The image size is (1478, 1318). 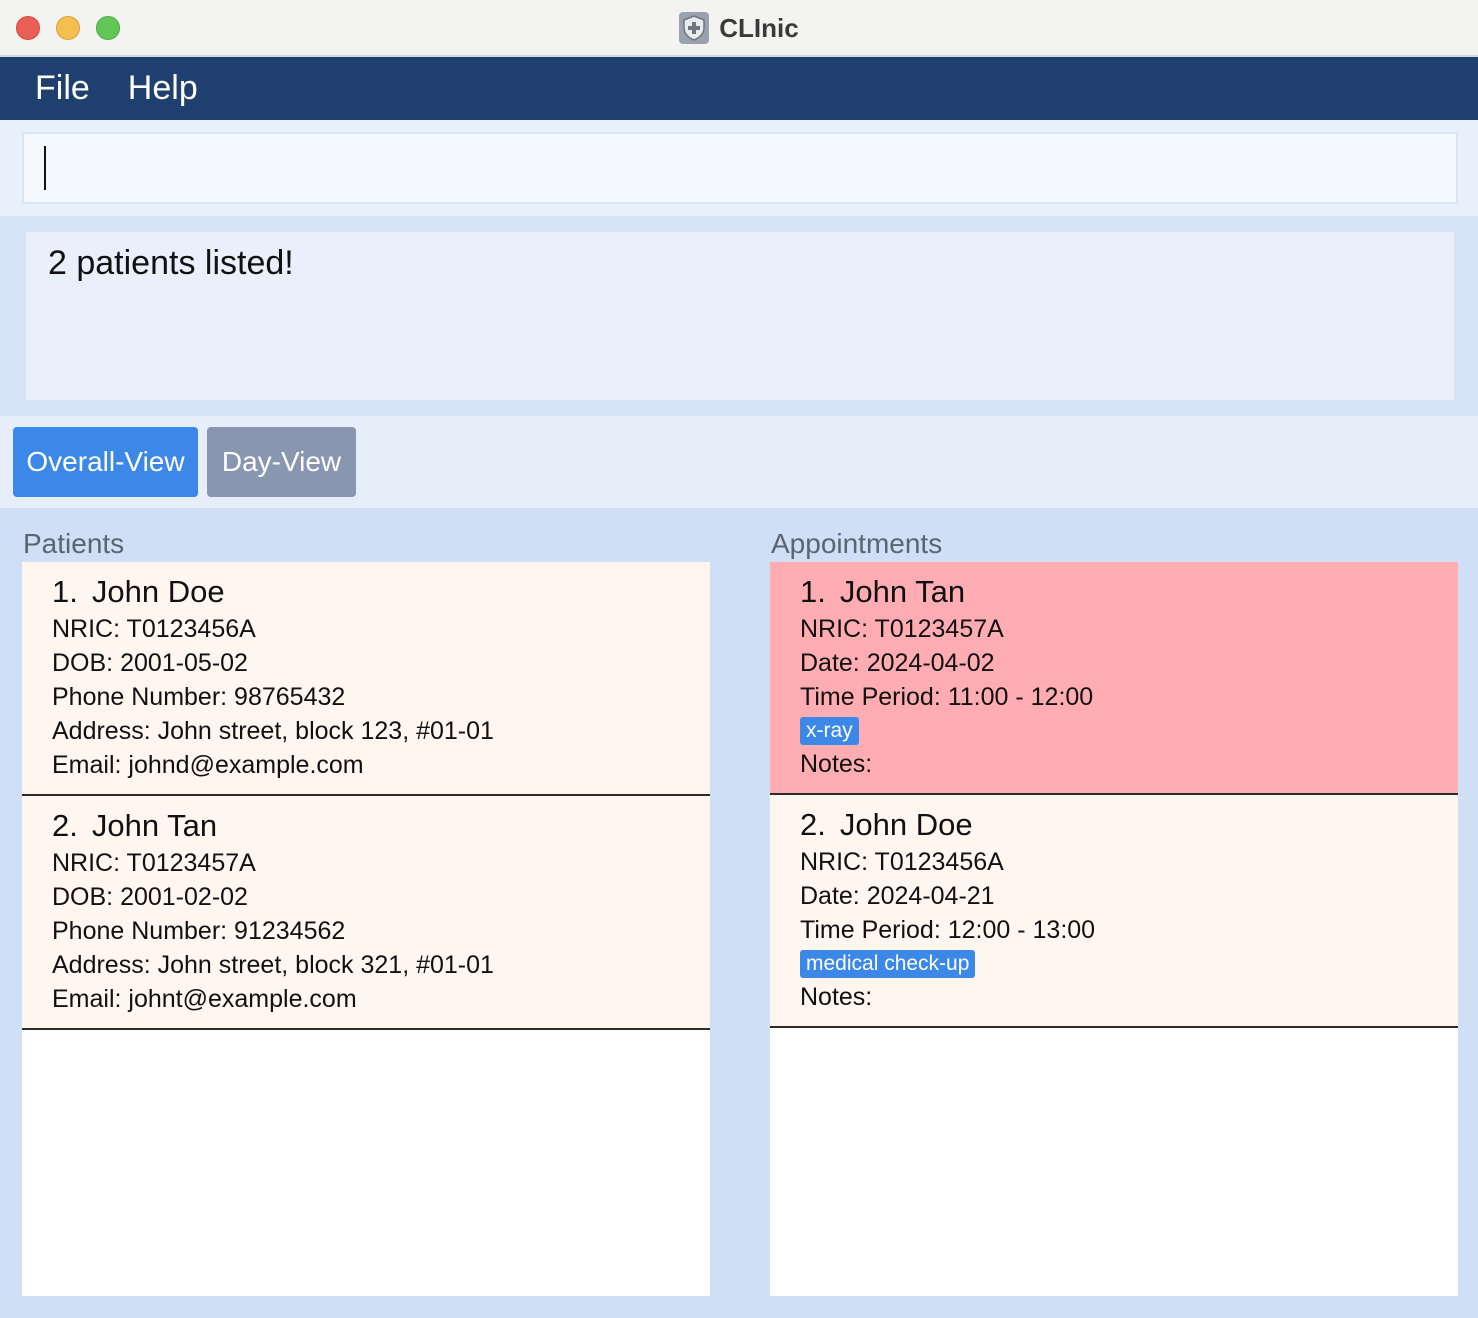 What do you see at coordinates (158, 591) in the screenshot?
I see `patient-name: John Doe` at bounding box center [158, 591].